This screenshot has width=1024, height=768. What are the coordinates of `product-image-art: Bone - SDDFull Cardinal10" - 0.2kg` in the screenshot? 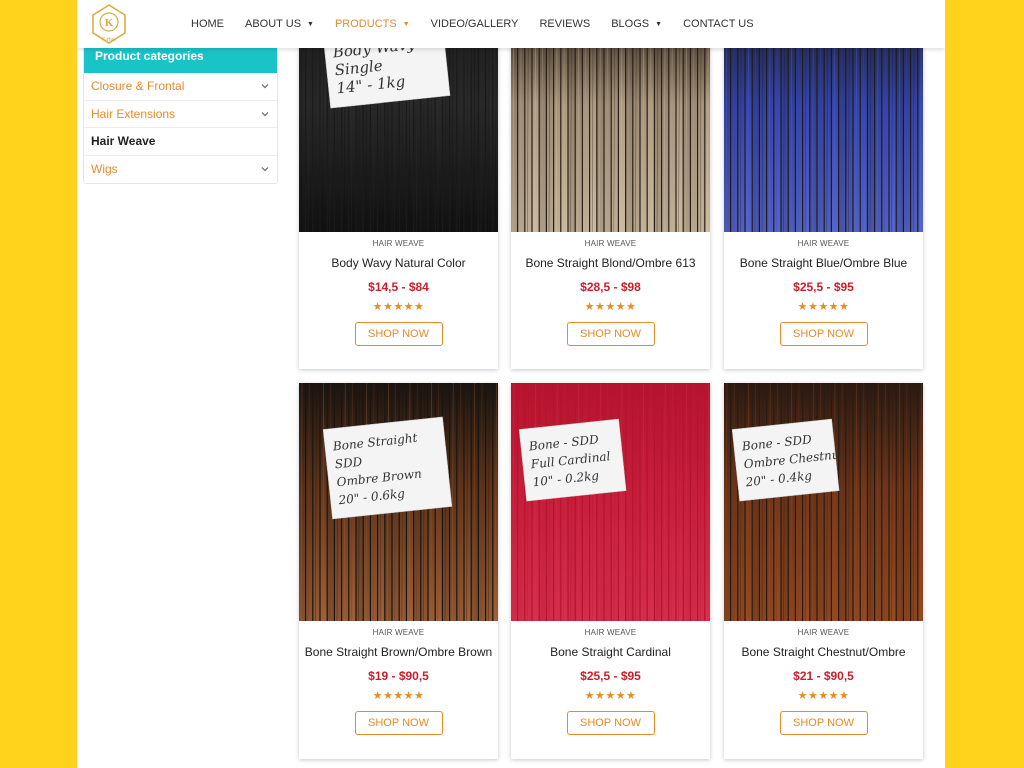 It's located at (610, 502).